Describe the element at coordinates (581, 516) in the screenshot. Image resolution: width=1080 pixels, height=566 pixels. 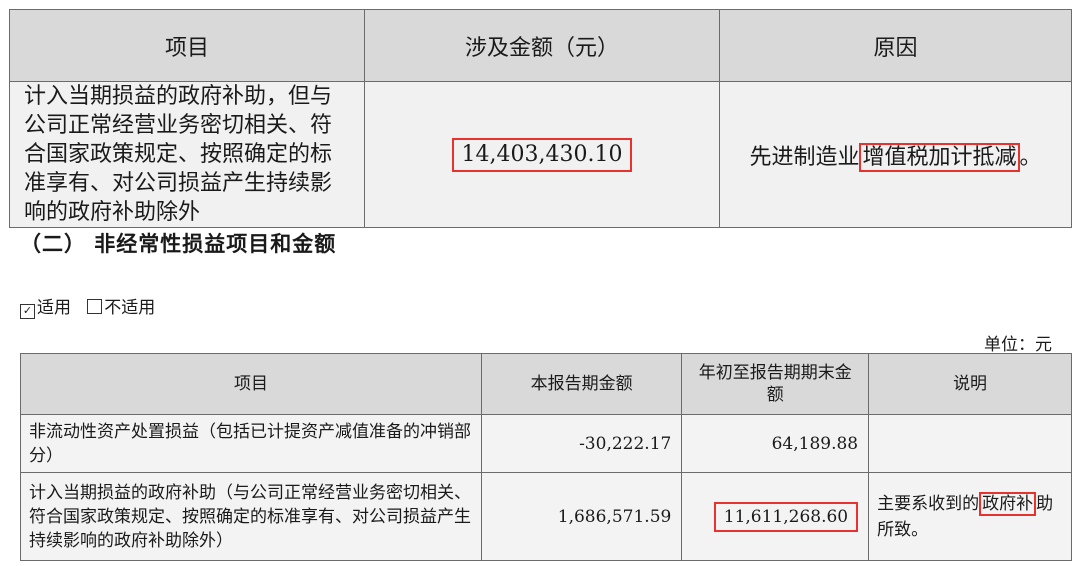
I see `row-current: 1,686,571.59` at that location.